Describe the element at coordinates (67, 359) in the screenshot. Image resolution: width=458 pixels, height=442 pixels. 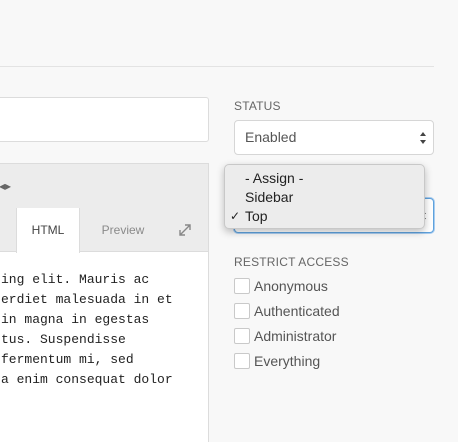
I see `code-line: fermentum mi, sed` at that location.